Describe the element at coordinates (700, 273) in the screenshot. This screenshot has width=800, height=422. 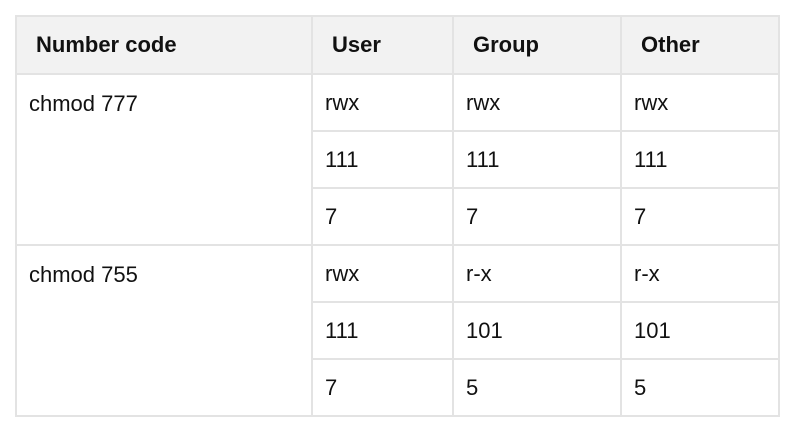
I see `other-cell: r-x` at that location.